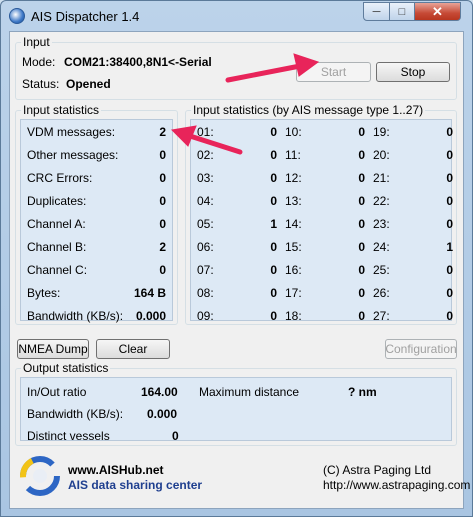 The height and width of the screenshot is (517, 473). Describe the element at coordinates (362, 392) in the screenshot. I see `max-distance-value: ? nm` at that location.